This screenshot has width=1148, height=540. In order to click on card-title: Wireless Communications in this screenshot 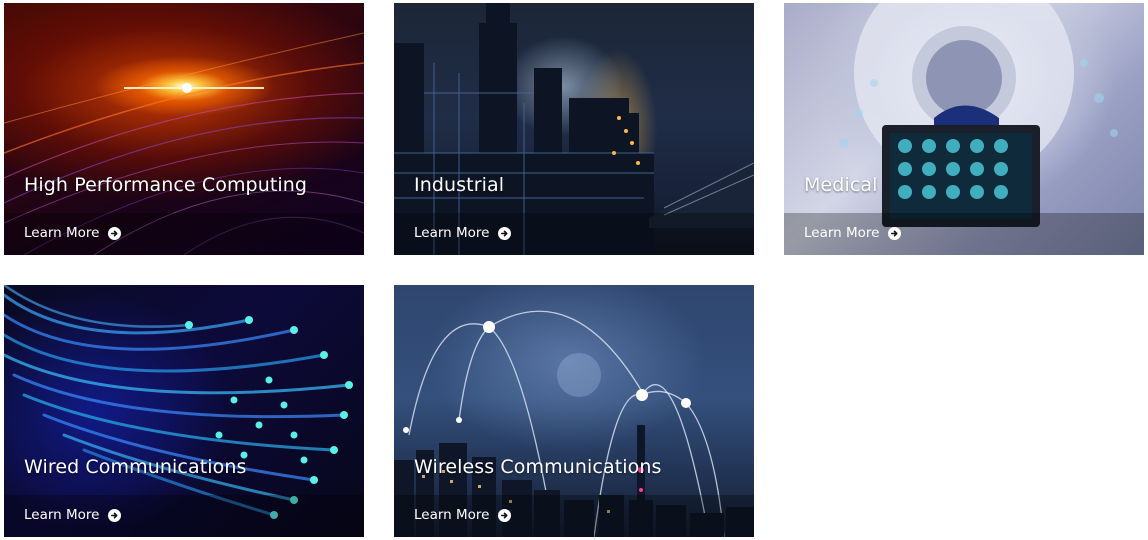, I will do `click(538, 467)`.